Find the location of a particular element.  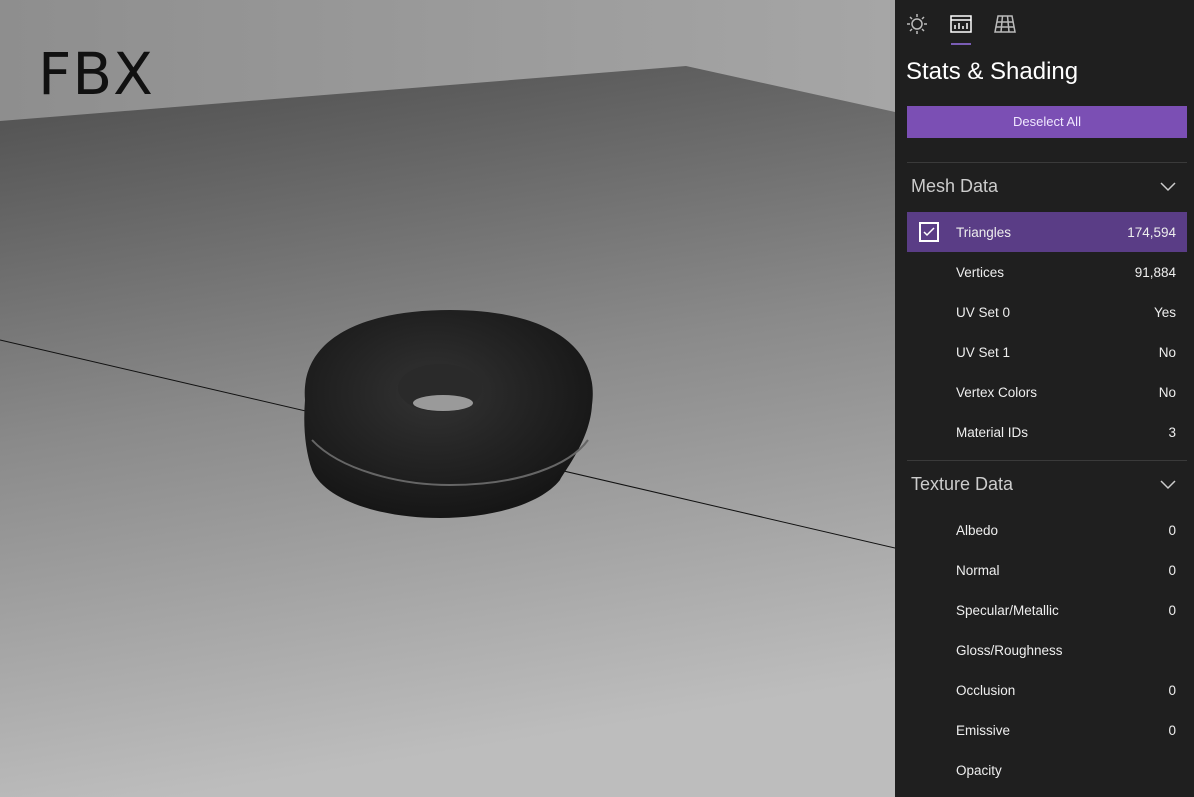

grid-icon is located at coordinates (1005, 24).